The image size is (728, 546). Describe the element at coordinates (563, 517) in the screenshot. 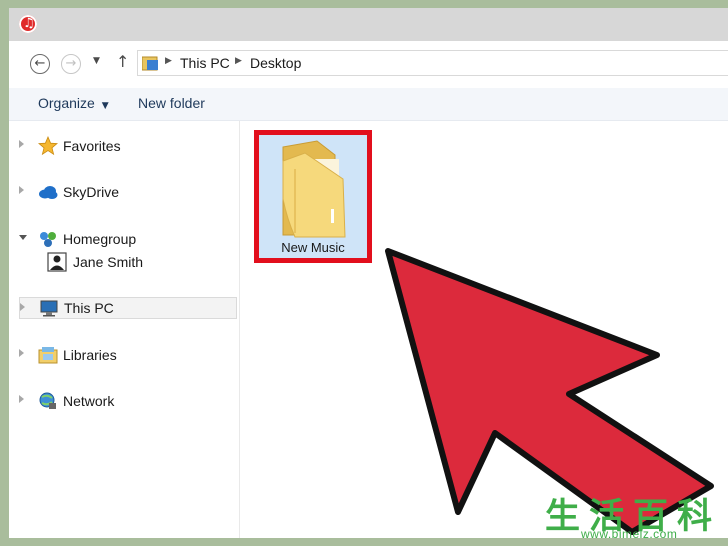

I see `watermark-char: 生` at that location.